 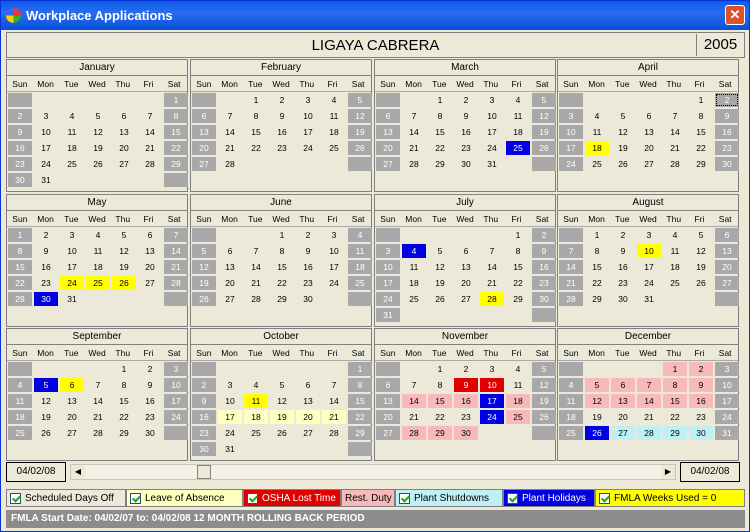 What do you see at coordinates (66, 498) in the screenshot?
I see `legend-item: Scheduled Days Off` at bounding box center [66, 498].